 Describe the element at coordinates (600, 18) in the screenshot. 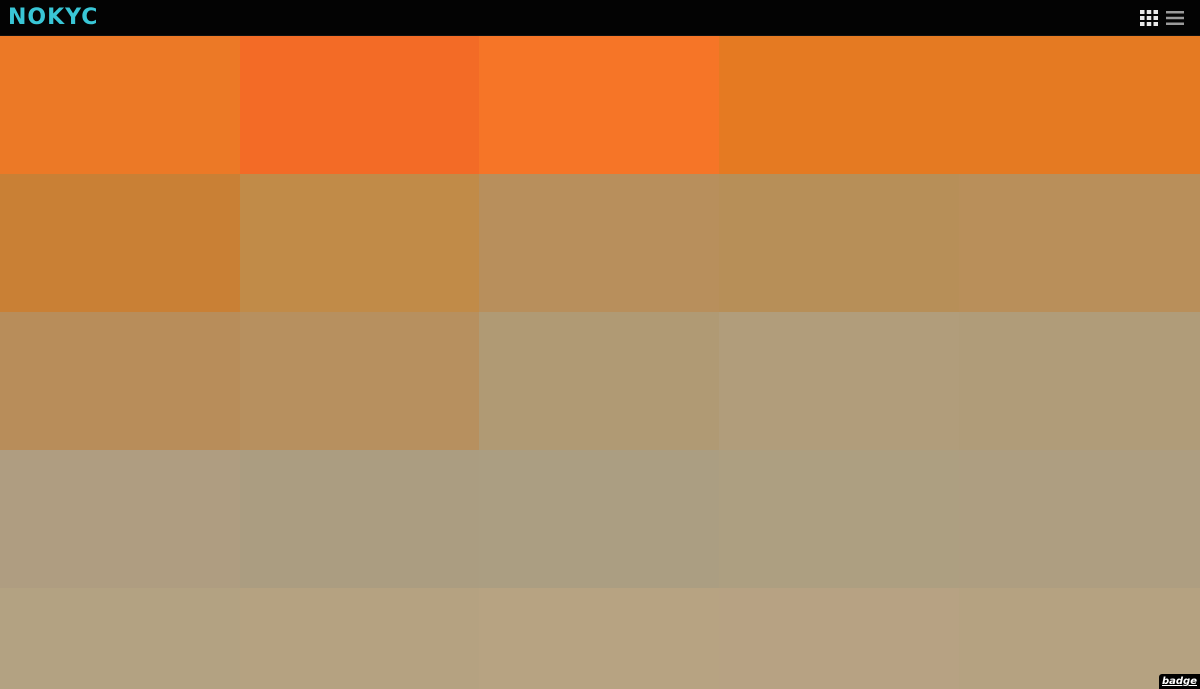

I see `top-bar: NOKYC` at that location.